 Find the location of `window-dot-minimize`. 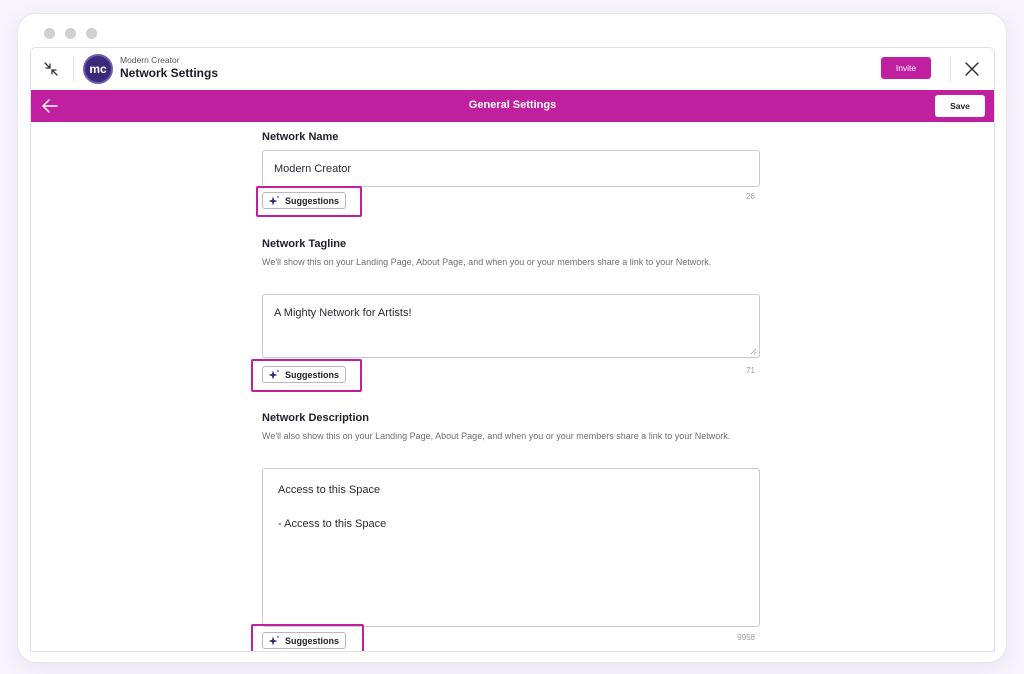

window-dot-minimize is located at coordinates (70, 33).